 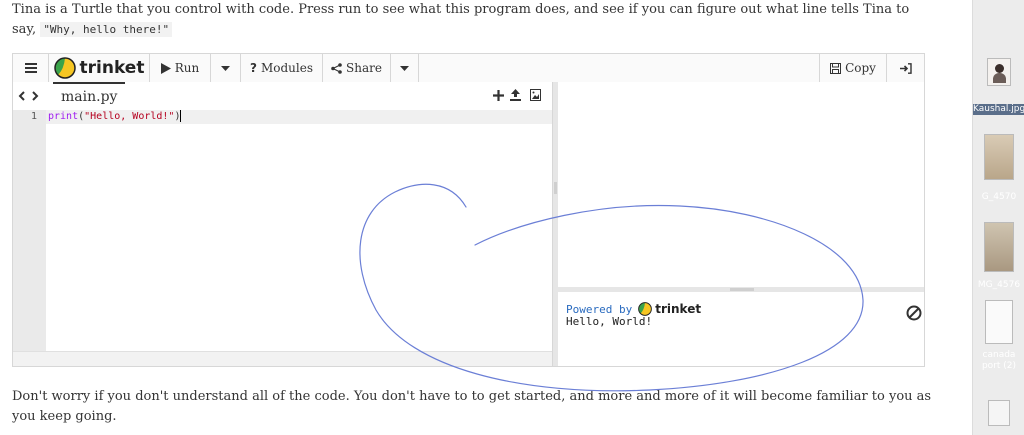 What do you see at coordinates (286, 68) in the screenshot?
I see `modules-label: Modules` at bounding box center [286, 68].